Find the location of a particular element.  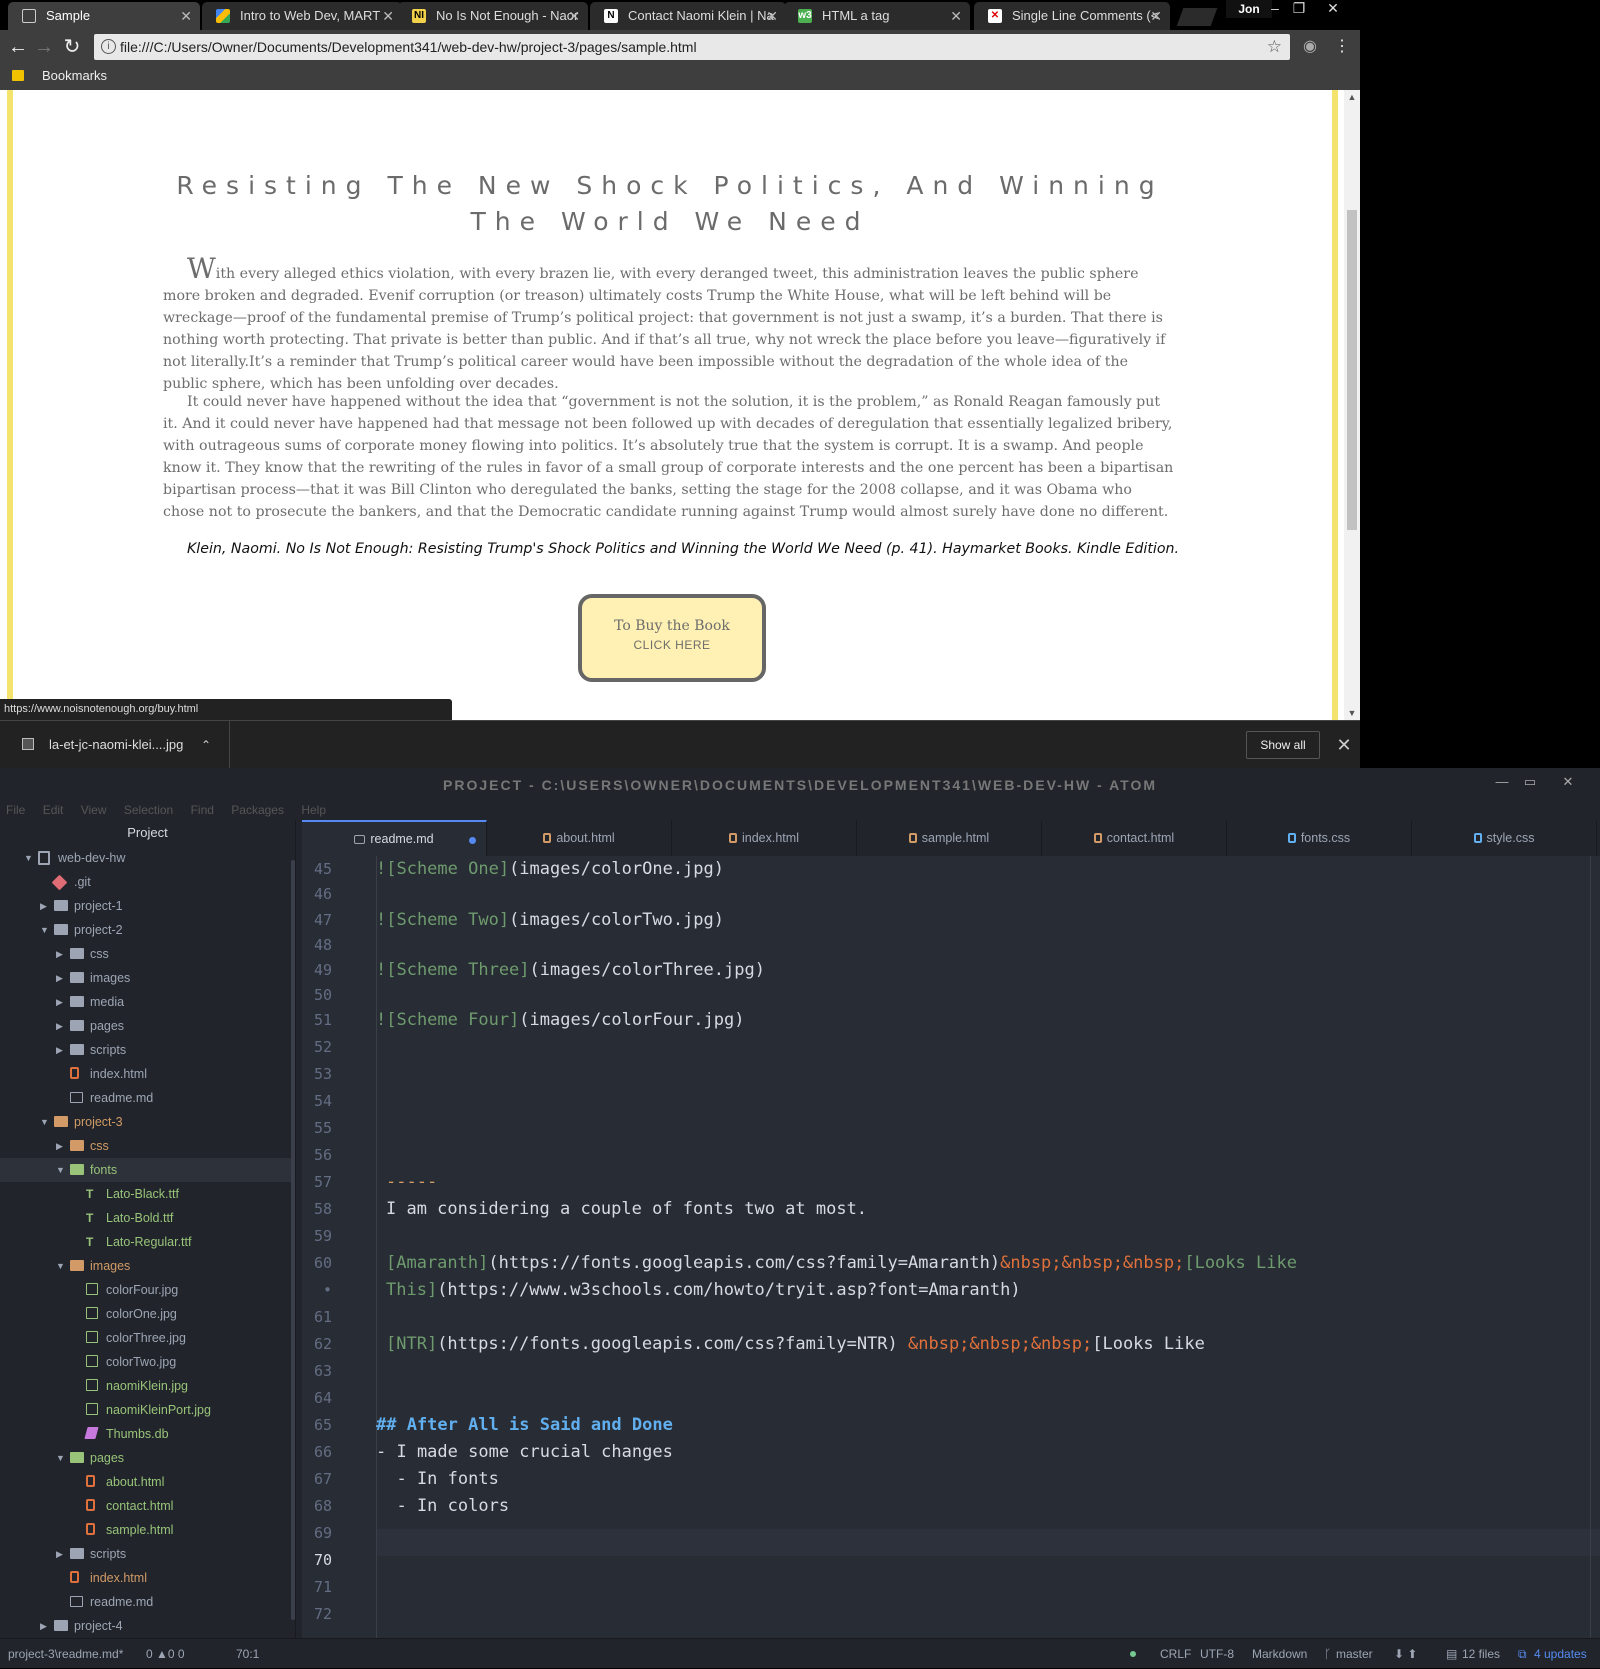

menu-edit: Edit is located at coordinates (53, 810).